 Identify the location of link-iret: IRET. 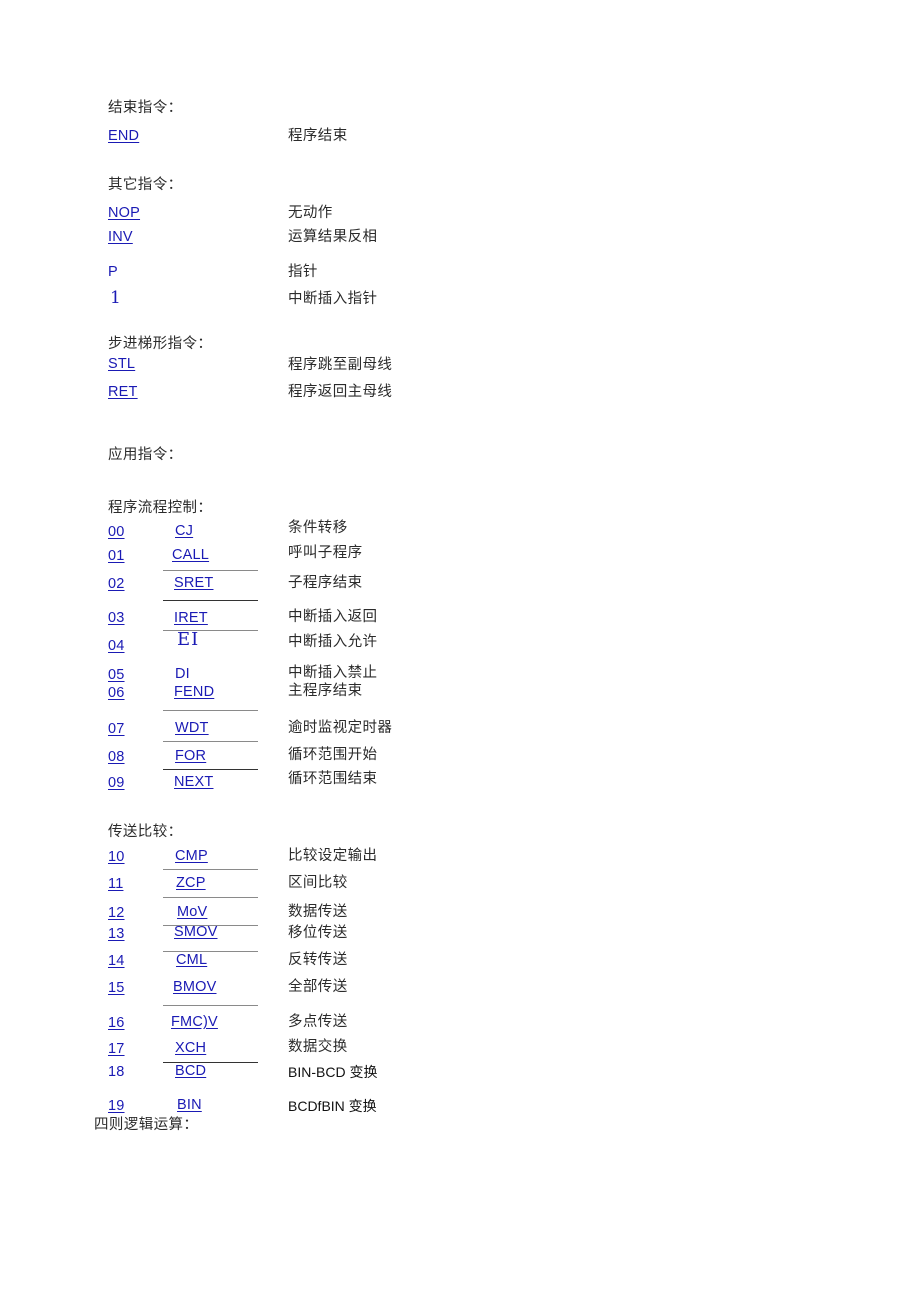
(191, 618).